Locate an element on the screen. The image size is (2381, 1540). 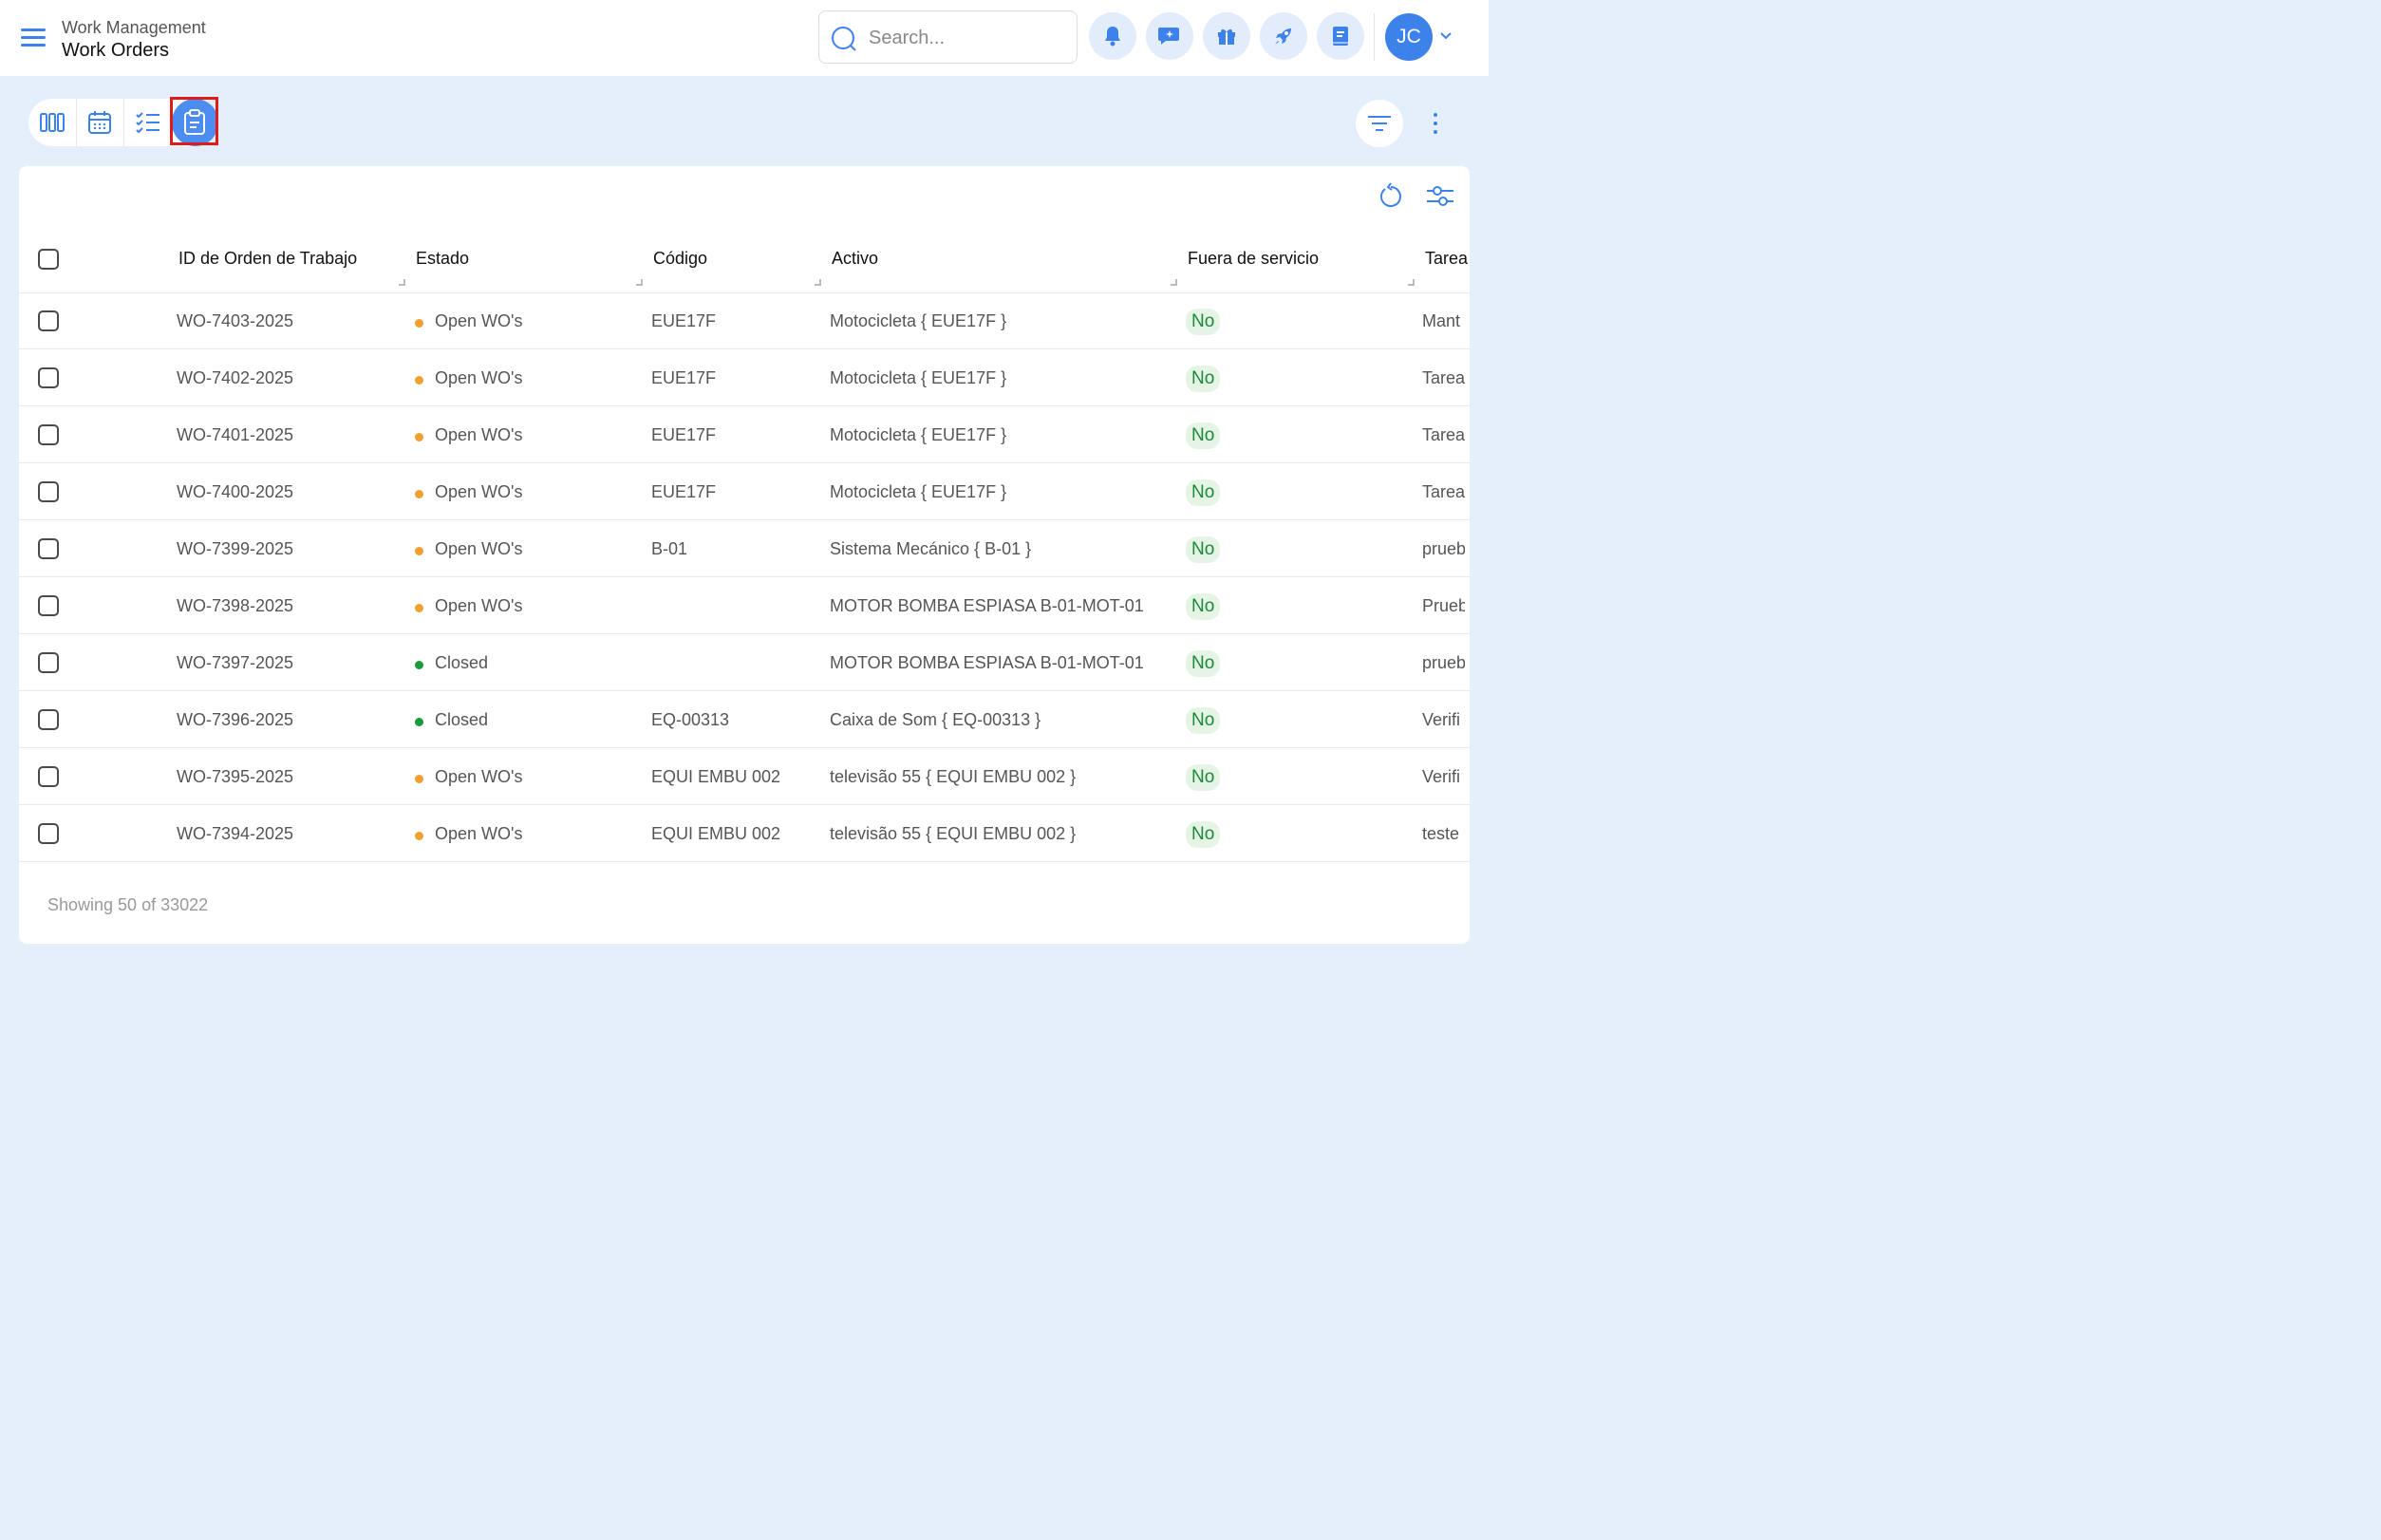
notifications-button is located at coordinates (1112, 36).